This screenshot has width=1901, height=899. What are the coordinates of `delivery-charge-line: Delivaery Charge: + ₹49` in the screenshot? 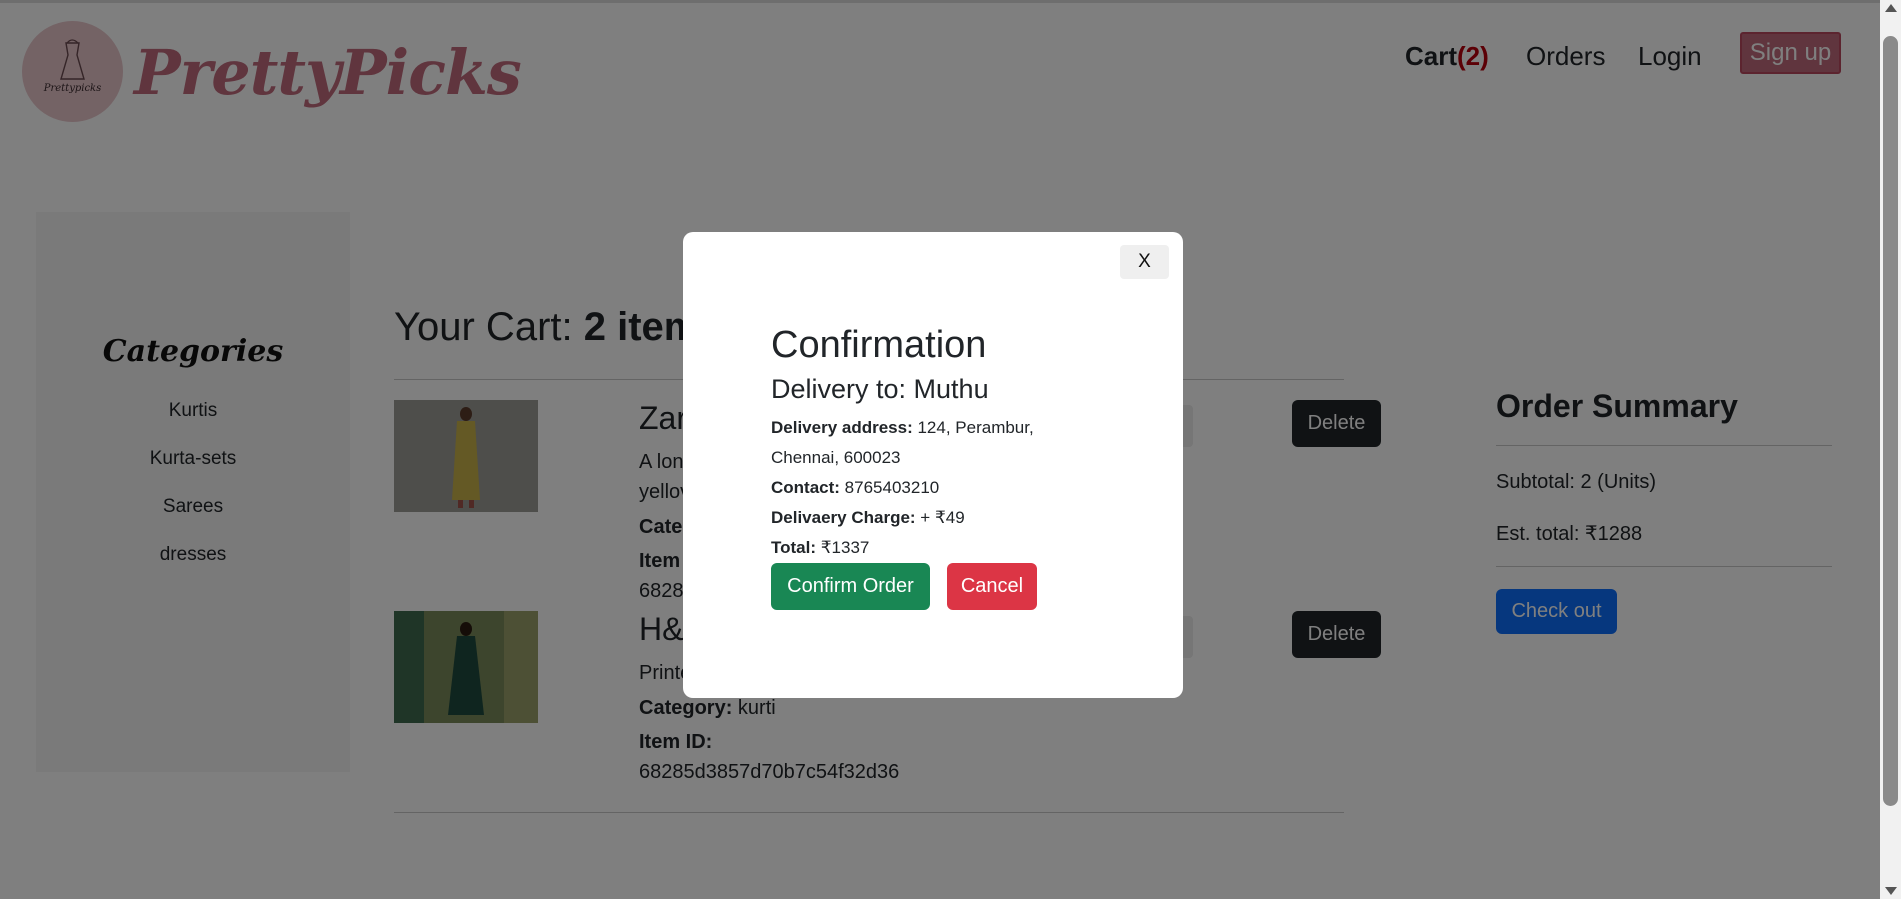 It's located at (868, 518).